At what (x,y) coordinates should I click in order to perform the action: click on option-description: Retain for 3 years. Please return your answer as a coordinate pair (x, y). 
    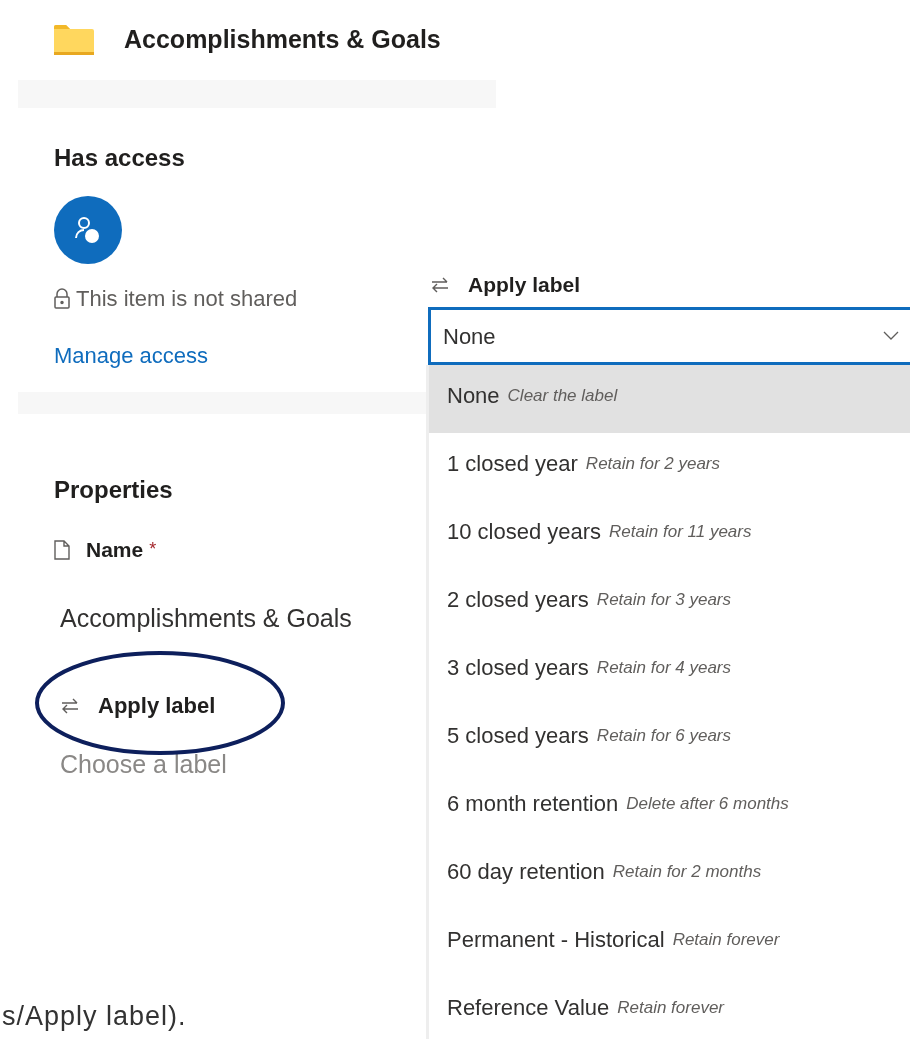
    Looking at the image, I should click on (664, 600).